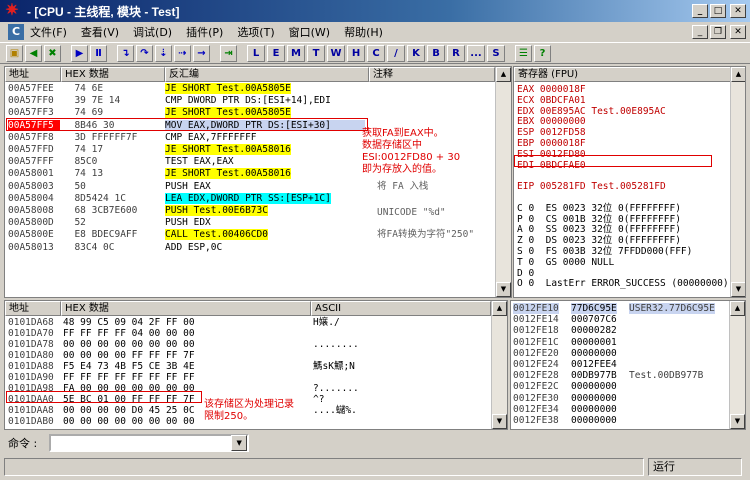 The height and width of the screenshot is (480, 750). Describe the element at coordinates (336, 53) in the screenshot. I see `toolbar-windows-button: W` at that location.